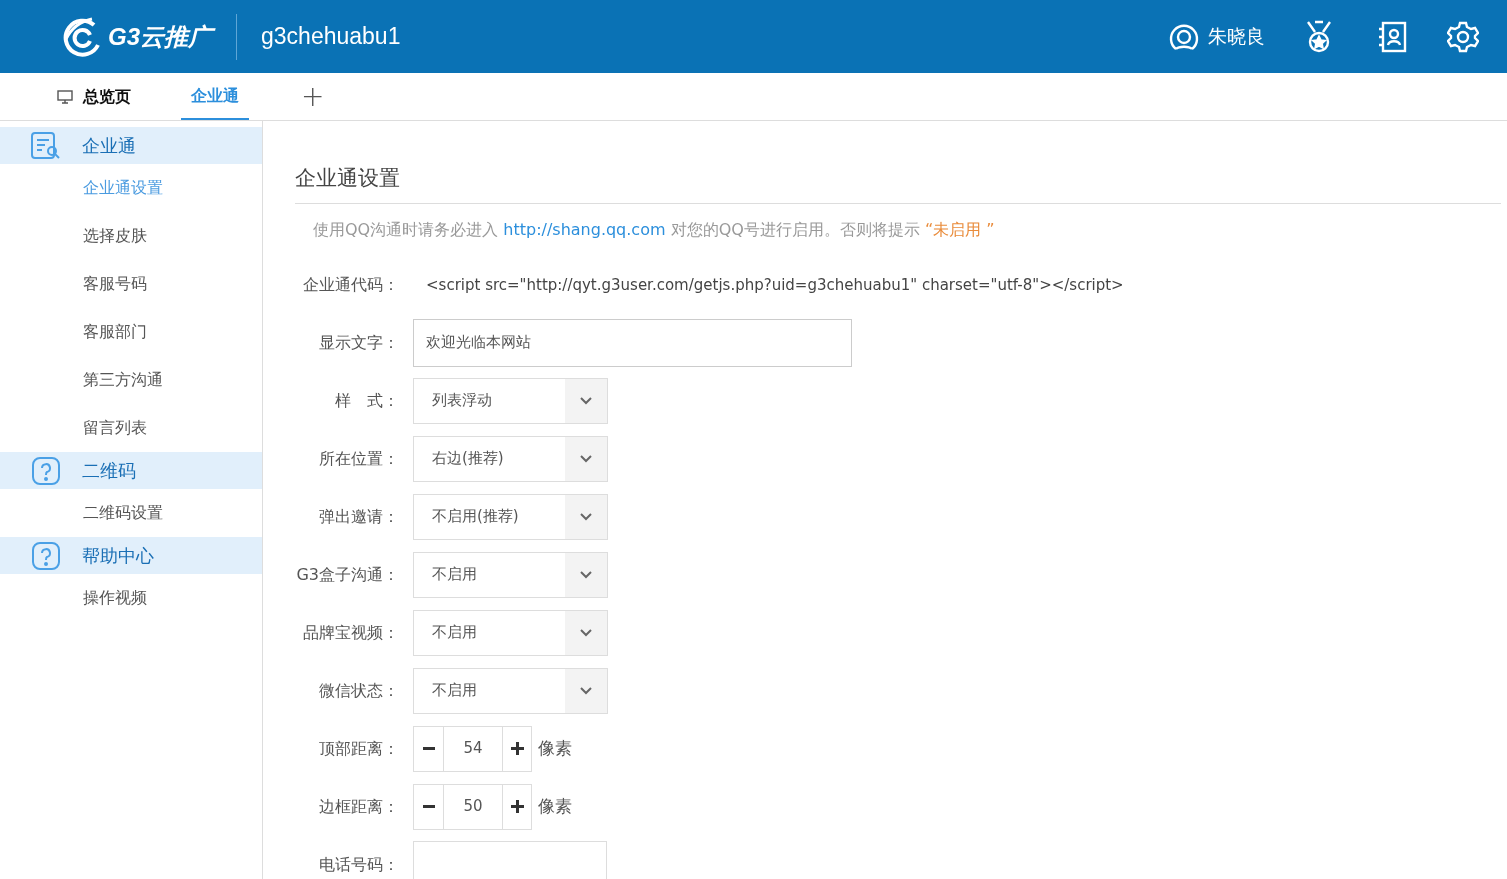 This screenshot has height=879, width=1507. What do you see at coordinates (898, 183) in the screenshot?
I see `page-title: 企业通设置` at bounding box center [898, 183].